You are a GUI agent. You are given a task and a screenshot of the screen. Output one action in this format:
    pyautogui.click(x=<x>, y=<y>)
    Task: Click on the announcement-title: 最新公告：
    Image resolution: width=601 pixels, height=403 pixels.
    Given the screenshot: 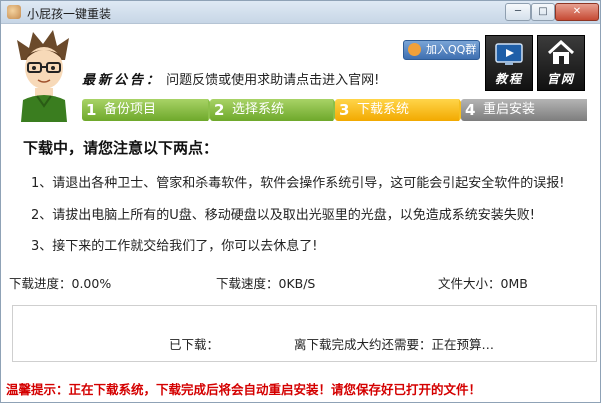 What is the action you would take?
    pyautogui.click(x=122, y=80)
    